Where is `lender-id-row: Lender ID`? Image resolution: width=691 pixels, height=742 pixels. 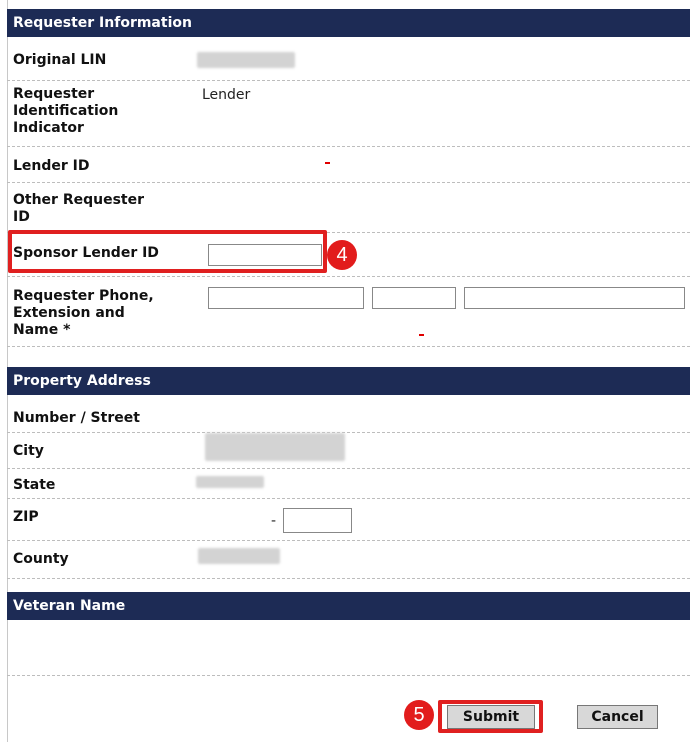 lender-id-row: Lender ID is located at coordinates (348, 165).